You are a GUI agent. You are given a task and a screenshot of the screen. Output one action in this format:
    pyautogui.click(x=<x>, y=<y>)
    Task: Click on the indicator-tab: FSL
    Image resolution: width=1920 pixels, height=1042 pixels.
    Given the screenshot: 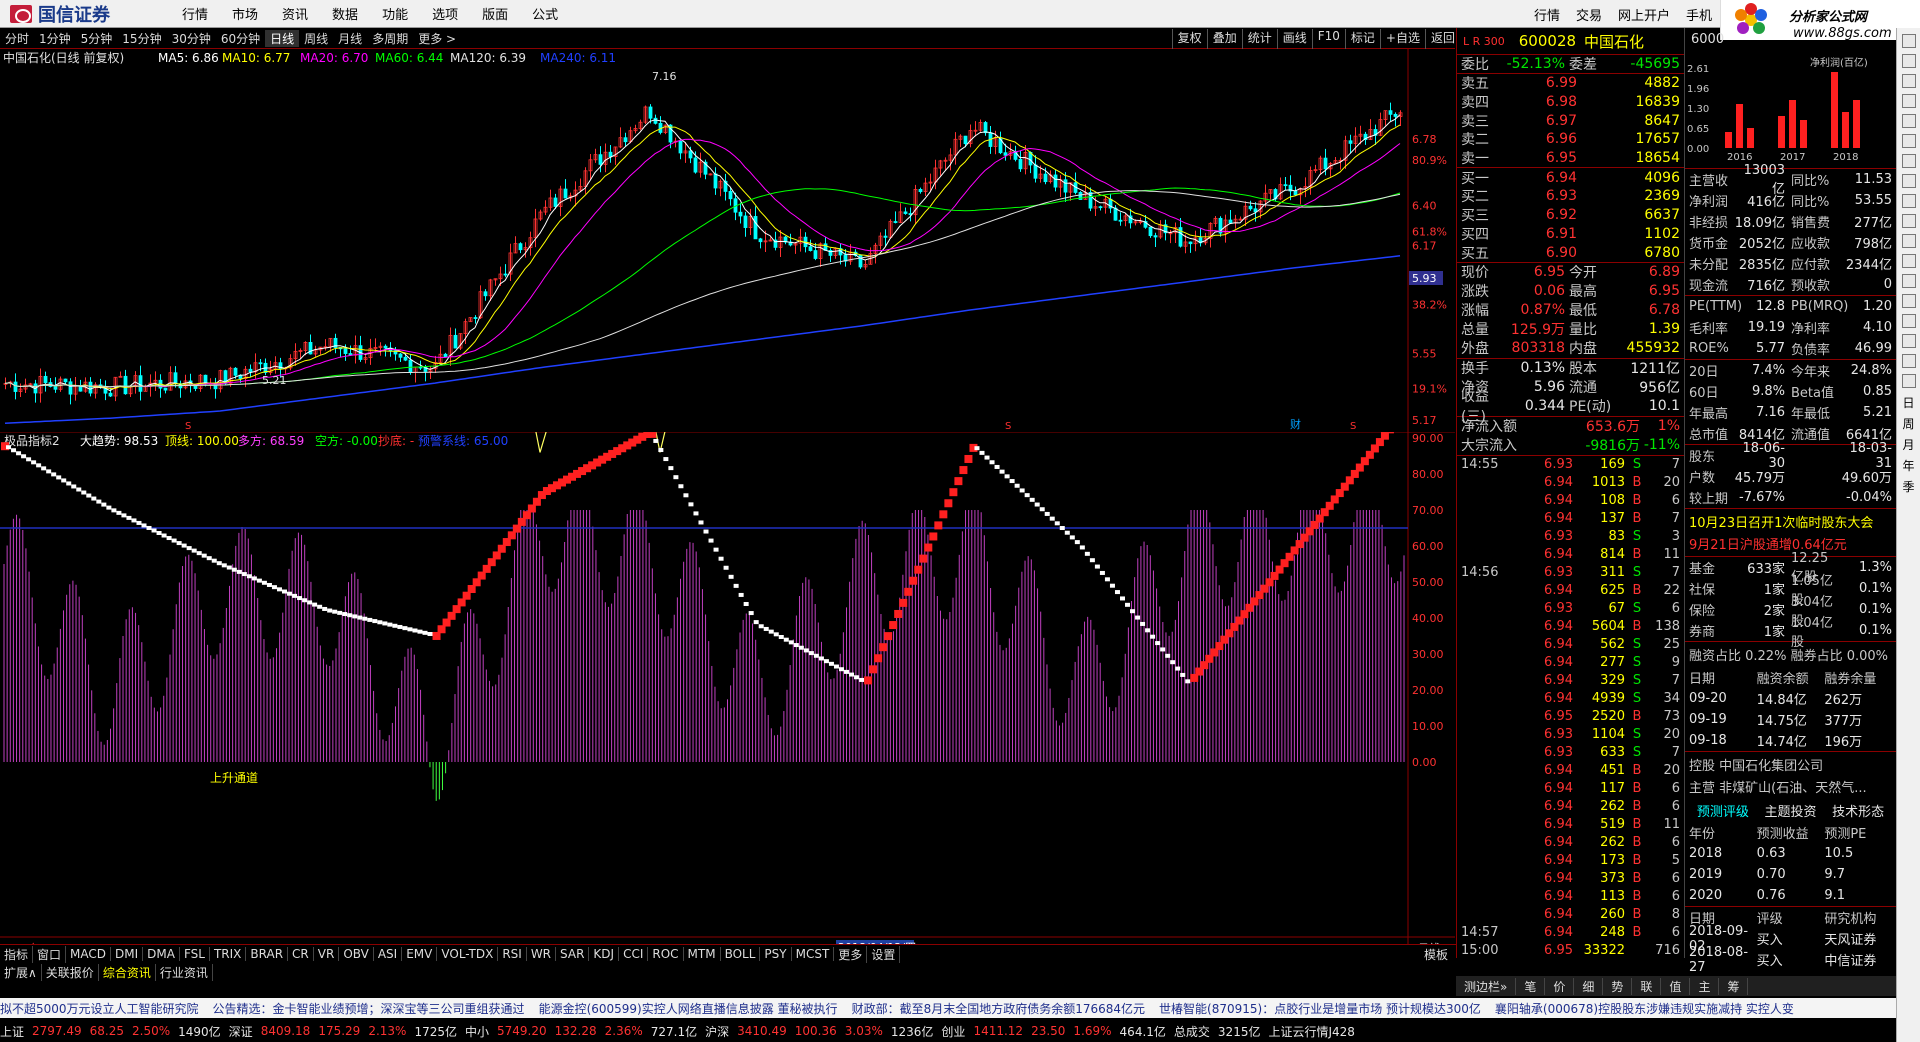 What is the action you would take?
    pyautogui.click(x=195, y=954)
    